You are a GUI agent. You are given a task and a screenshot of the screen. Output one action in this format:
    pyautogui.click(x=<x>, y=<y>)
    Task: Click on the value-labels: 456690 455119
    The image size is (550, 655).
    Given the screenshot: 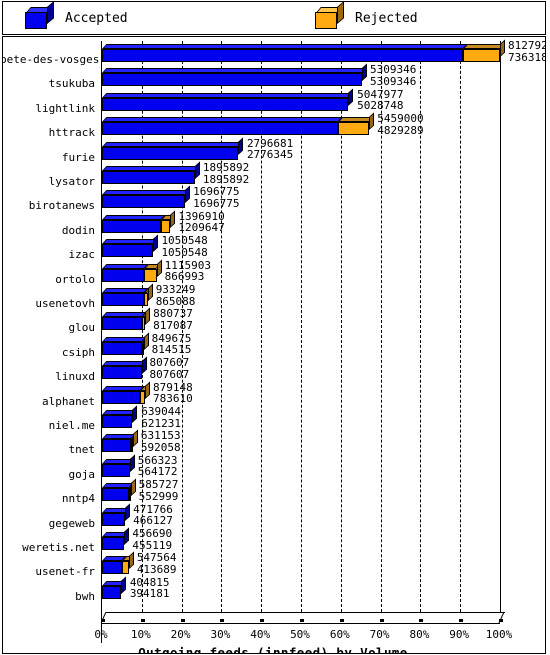 What is the action you would take?
    pyautogui.click(x=152, y=539)
    